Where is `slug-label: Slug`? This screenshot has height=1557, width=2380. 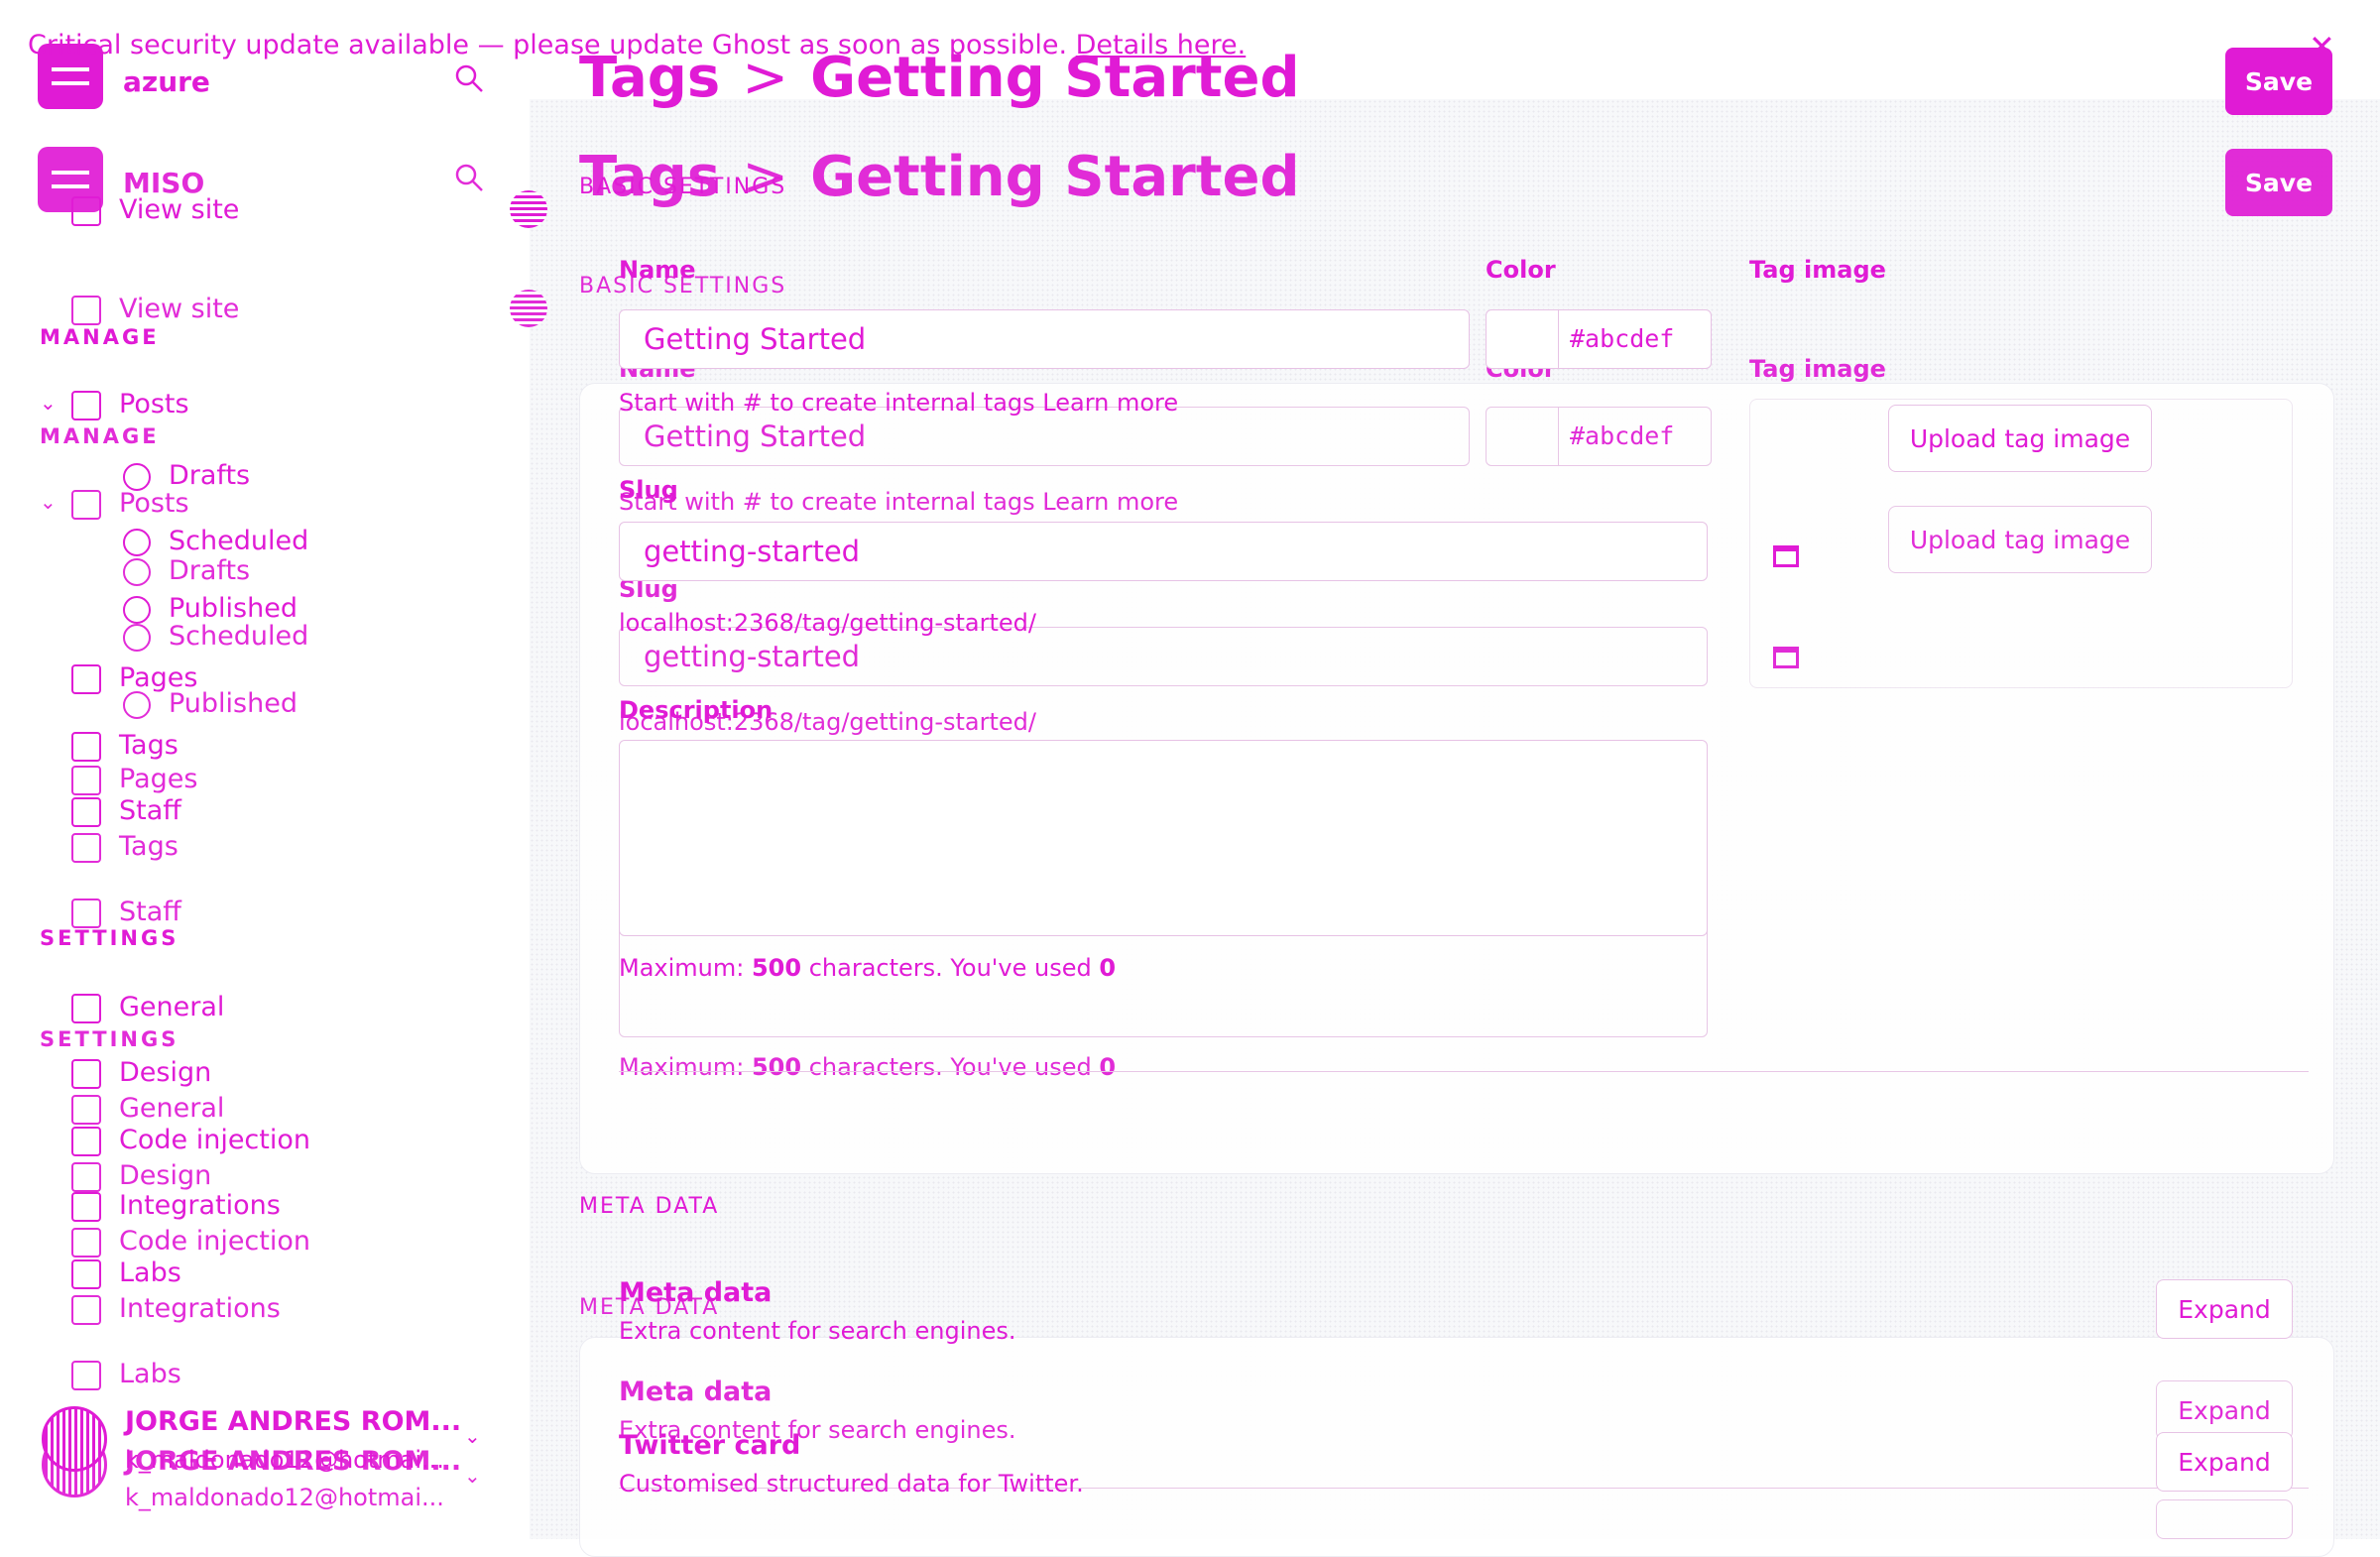 slug-label: Slug is located at coordinates (648, 490).